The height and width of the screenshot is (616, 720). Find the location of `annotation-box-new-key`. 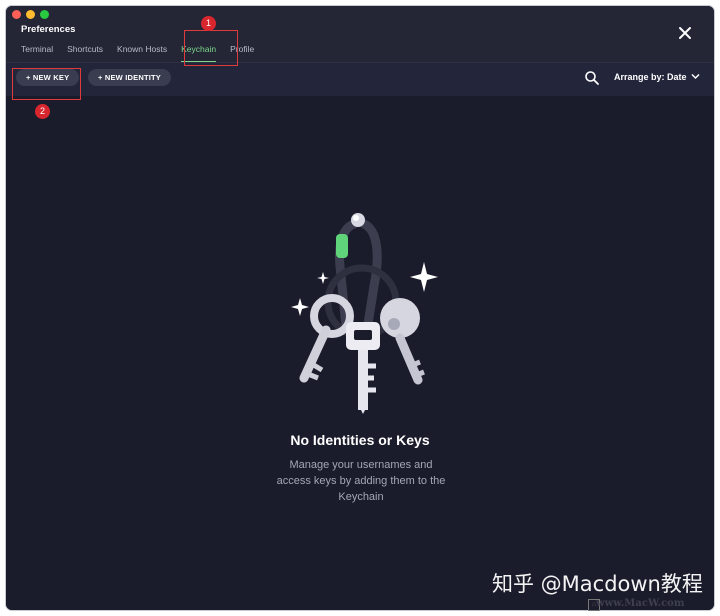

annotation-box-new-key is located at coordinates (46, 84).